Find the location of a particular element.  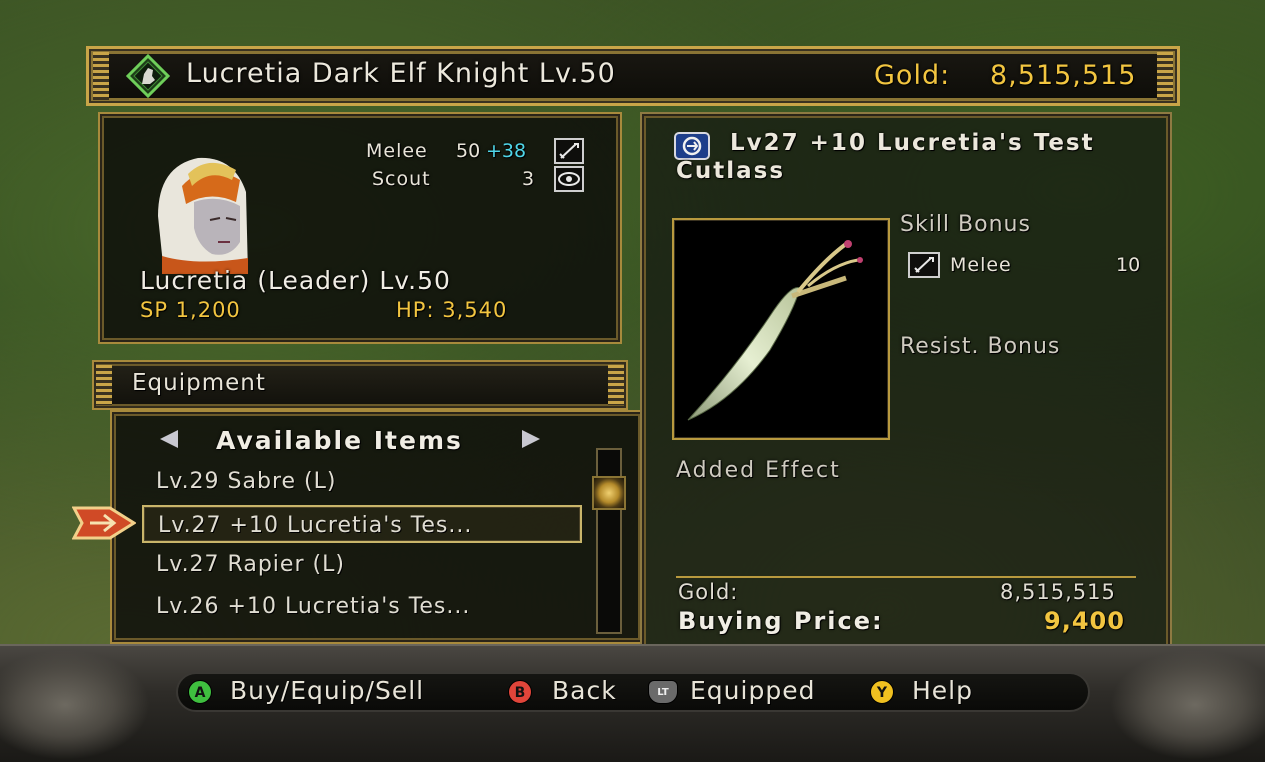

y-button-icon: Y is located at coordinates (882, 692).